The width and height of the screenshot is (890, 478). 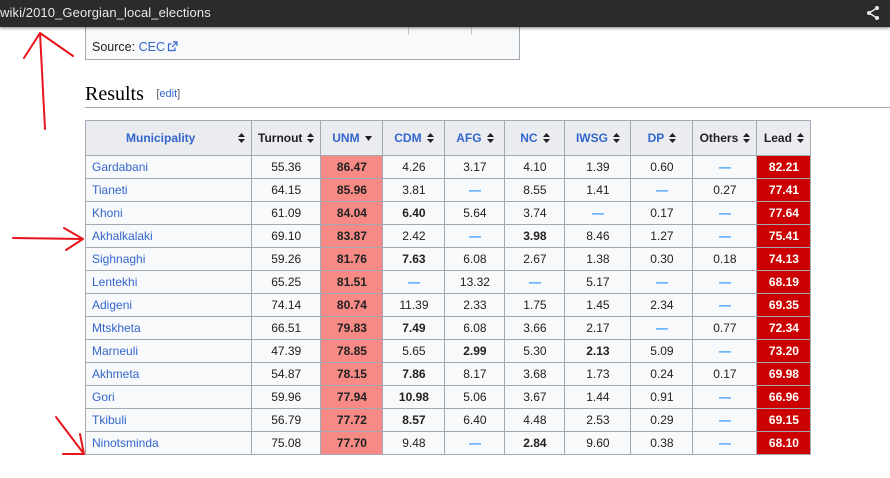 What do you see at coordinates (414, 213) in the screenshot?
I see `cell-cdm: 6.40` at bounding box center [414, 213].